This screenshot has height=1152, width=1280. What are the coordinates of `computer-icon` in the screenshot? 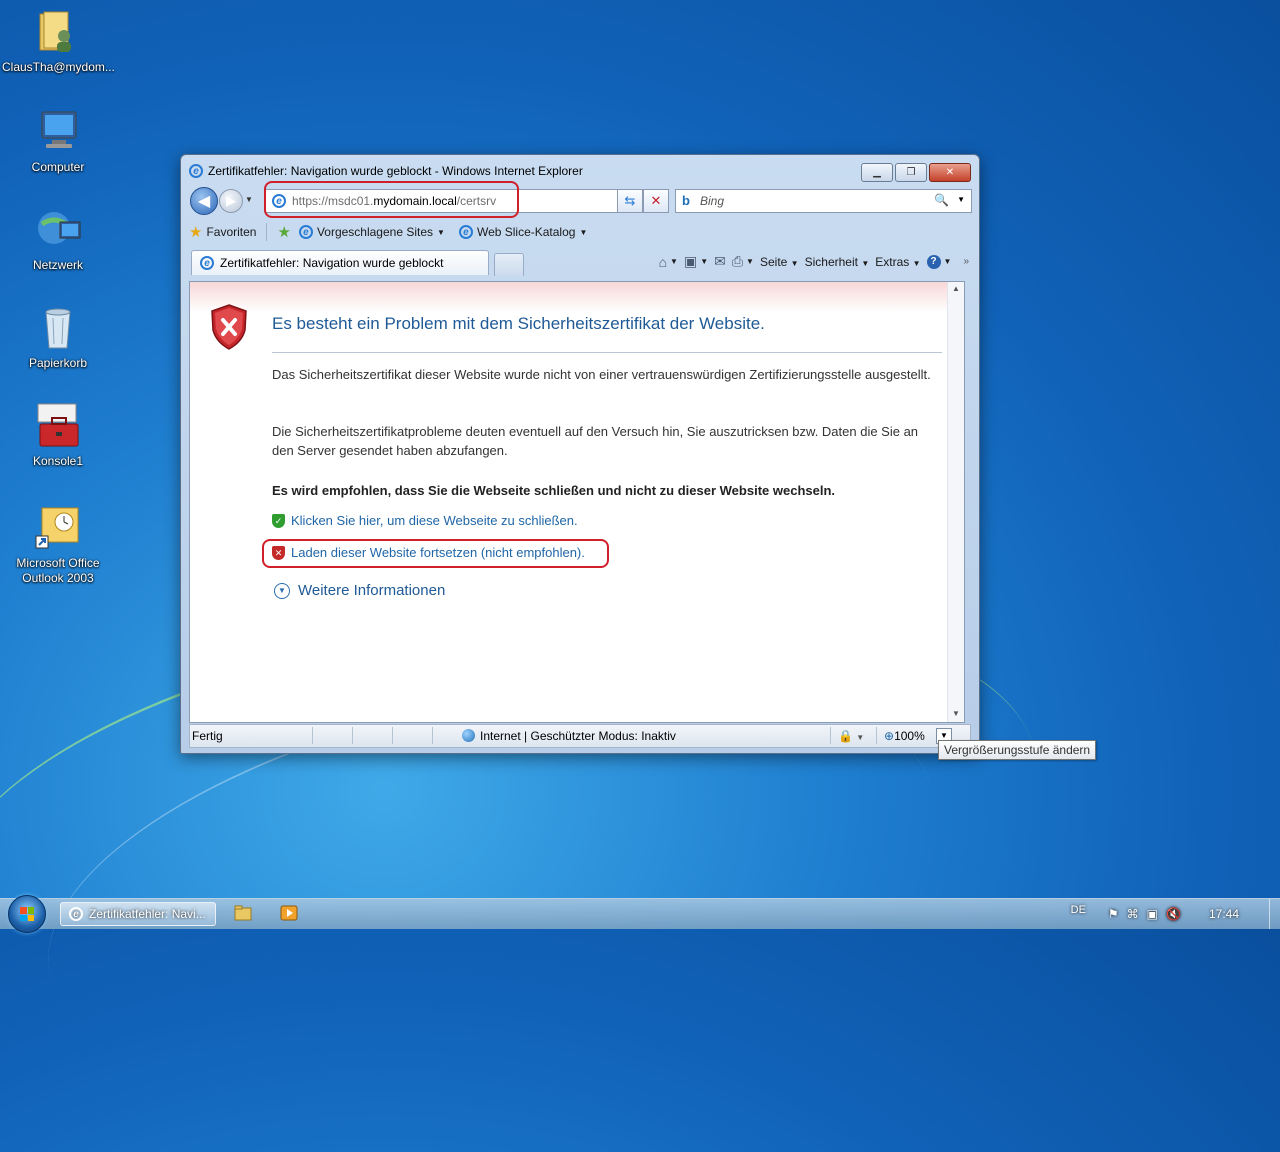 It's located at (58, 132).